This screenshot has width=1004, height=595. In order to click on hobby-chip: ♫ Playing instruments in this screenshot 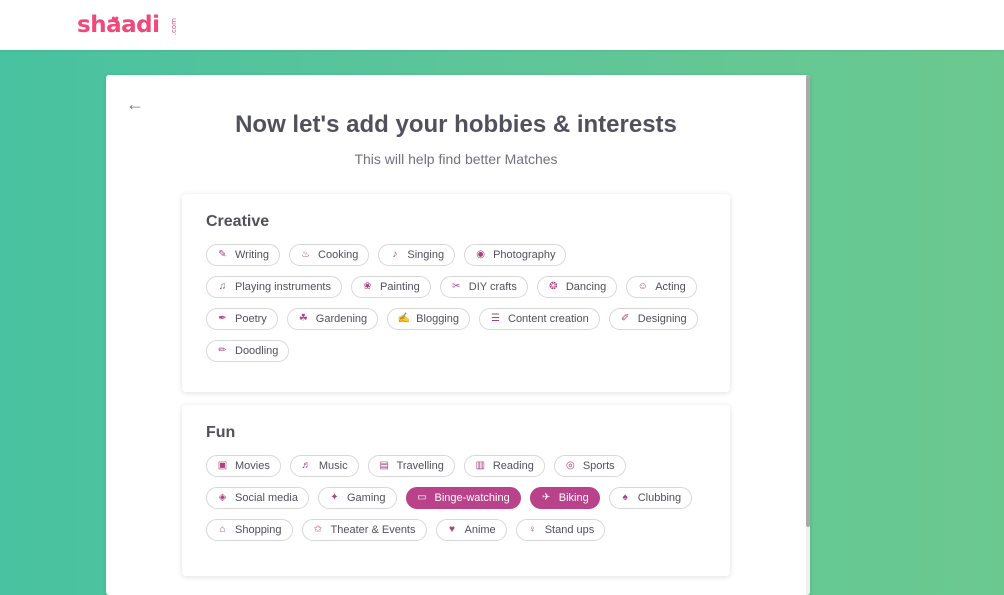, I will do `click(274, 287)`.